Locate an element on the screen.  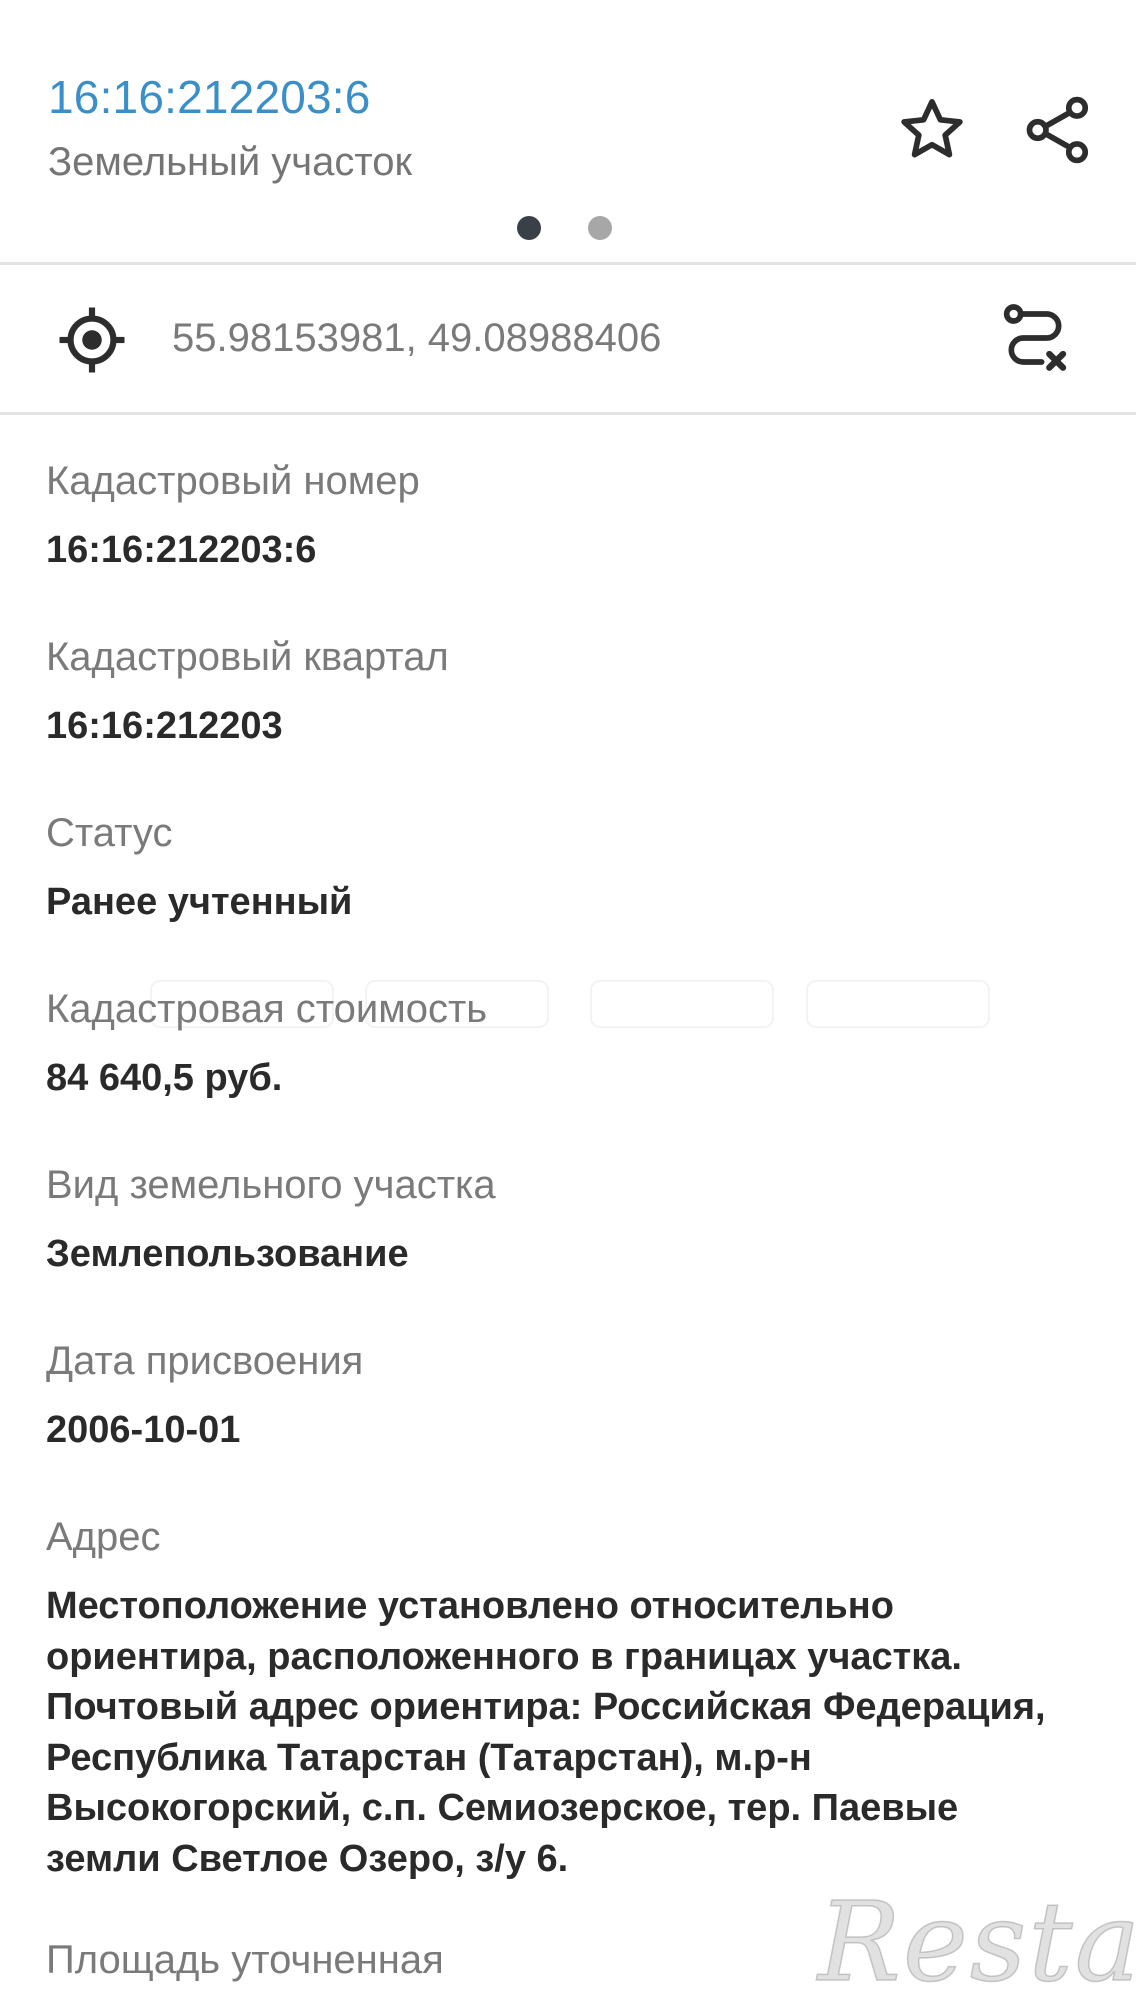
restate-watermark: Restate is located at coordinates (976, 1938).